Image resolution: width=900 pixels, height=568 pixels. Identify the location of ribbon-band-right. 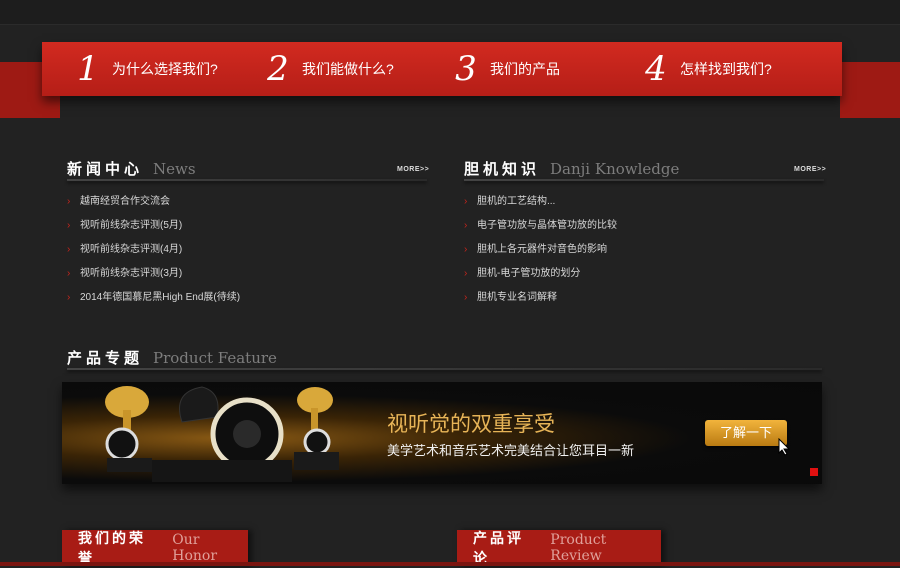
(870, 90).